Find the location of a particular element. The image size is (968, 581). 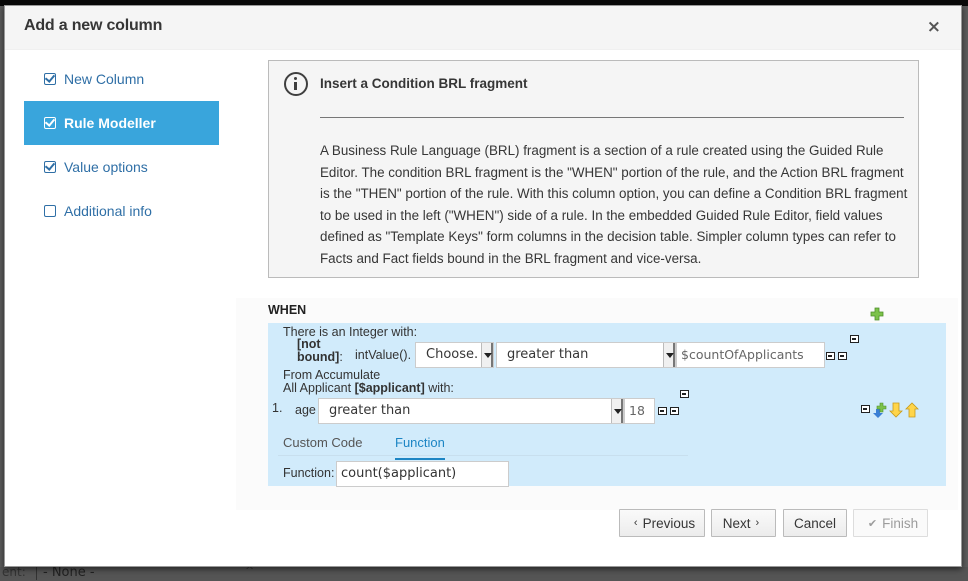

operator-select-value: greater than is located at coordinates (548, 354).